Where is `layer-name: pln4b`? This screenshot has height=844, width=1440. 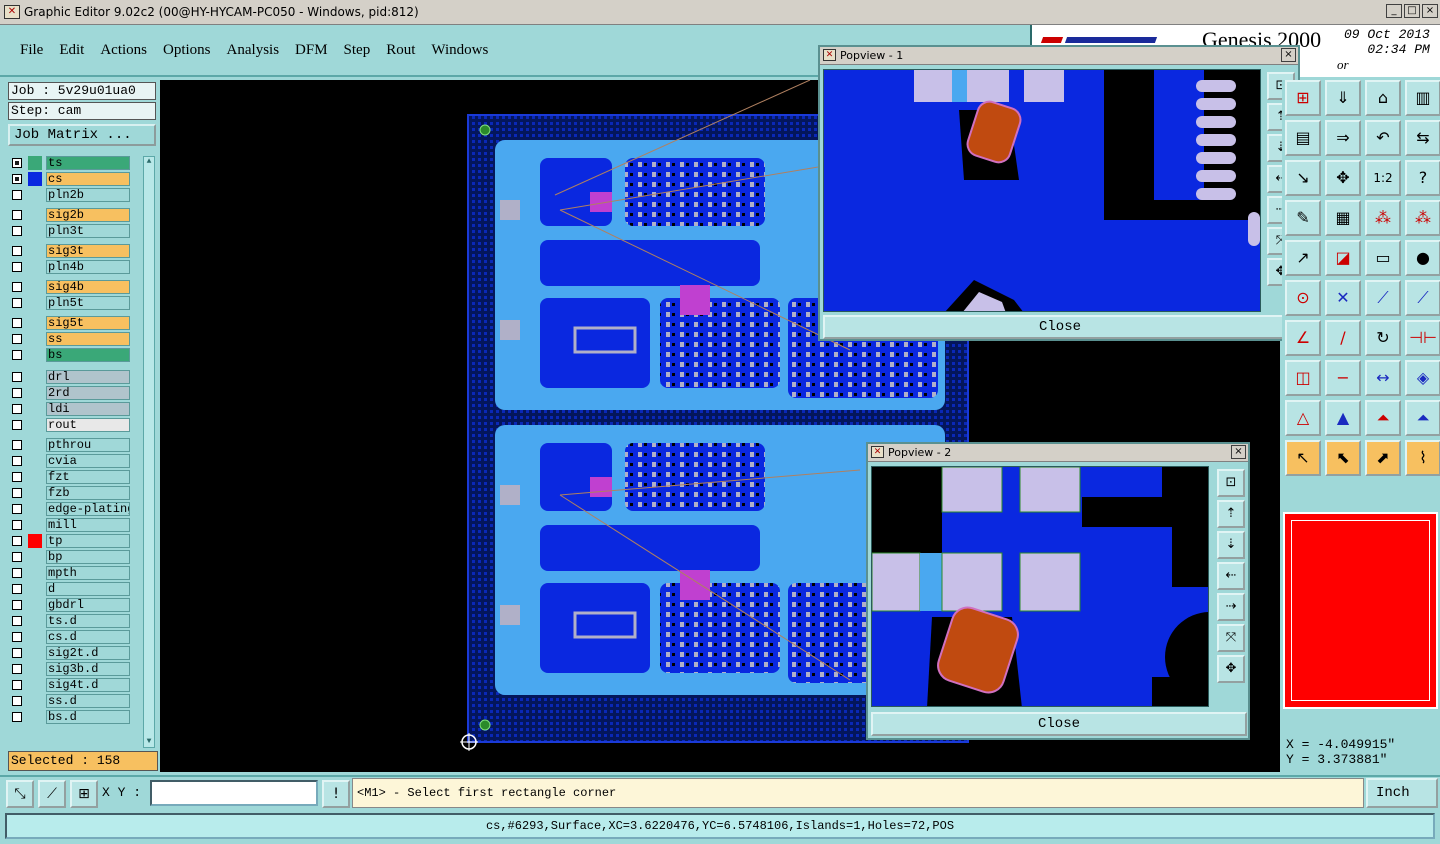 layer-name: pln4b is located at coordinates (88, 267).